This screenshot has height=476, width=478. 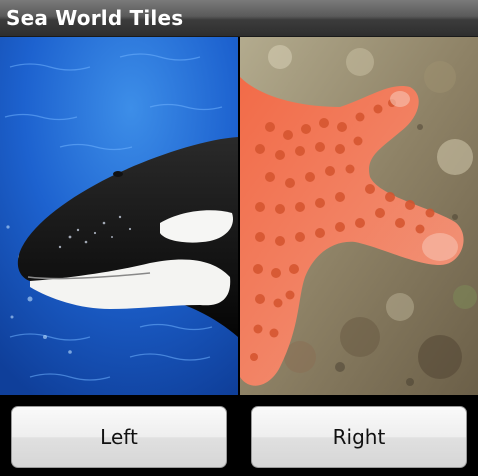 I want to click on title-bar: Sea World Tiles, so click(x=239, y=18).